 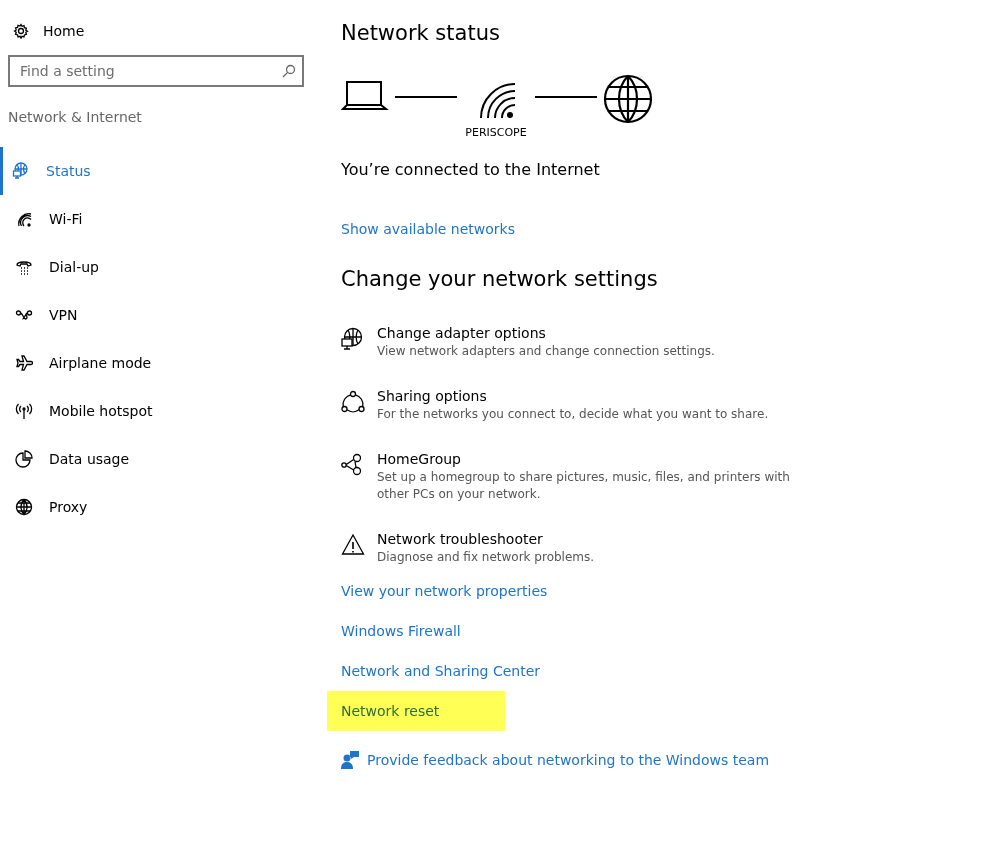 I want to click on option-link: Sharing options, so click(x=432, y=396).